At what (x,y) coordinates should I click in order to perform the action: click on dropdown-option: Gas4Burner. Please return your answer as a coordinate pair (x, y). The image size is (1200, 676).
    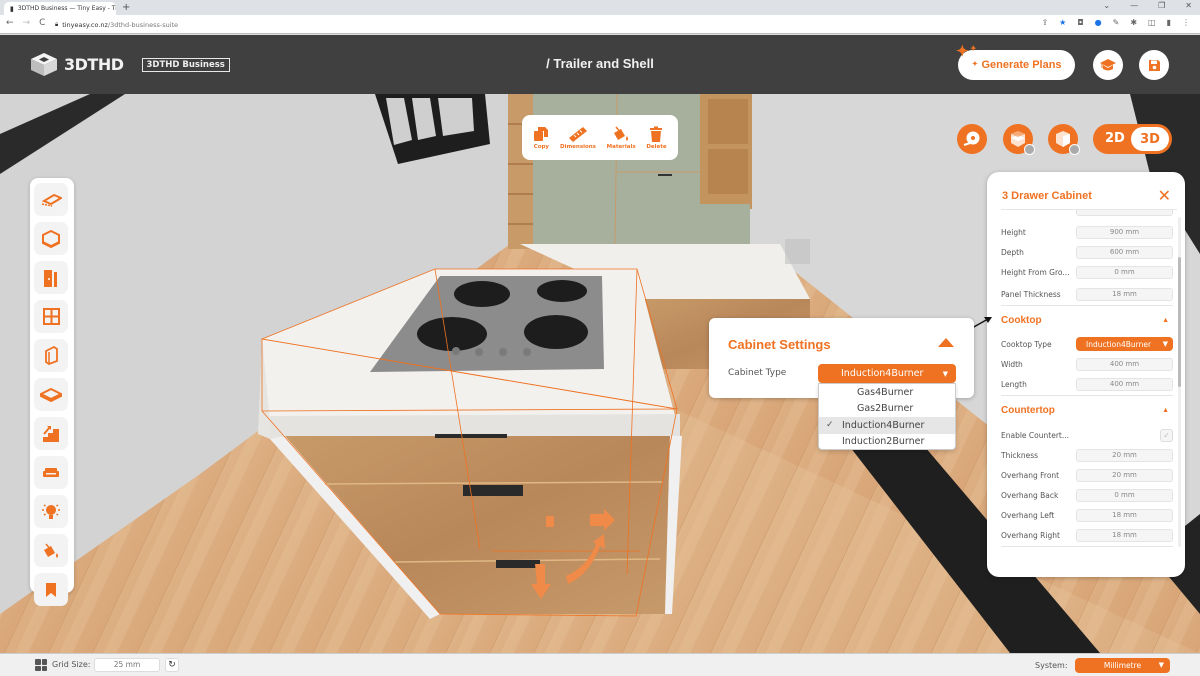
    Looking at the image, I should click on (887, 392).